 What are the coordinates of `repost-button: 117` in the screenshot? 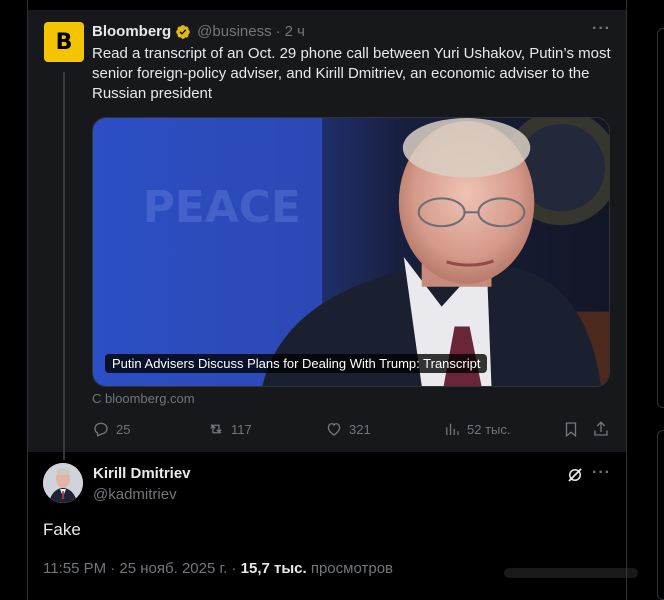 It's located at (229, 429).